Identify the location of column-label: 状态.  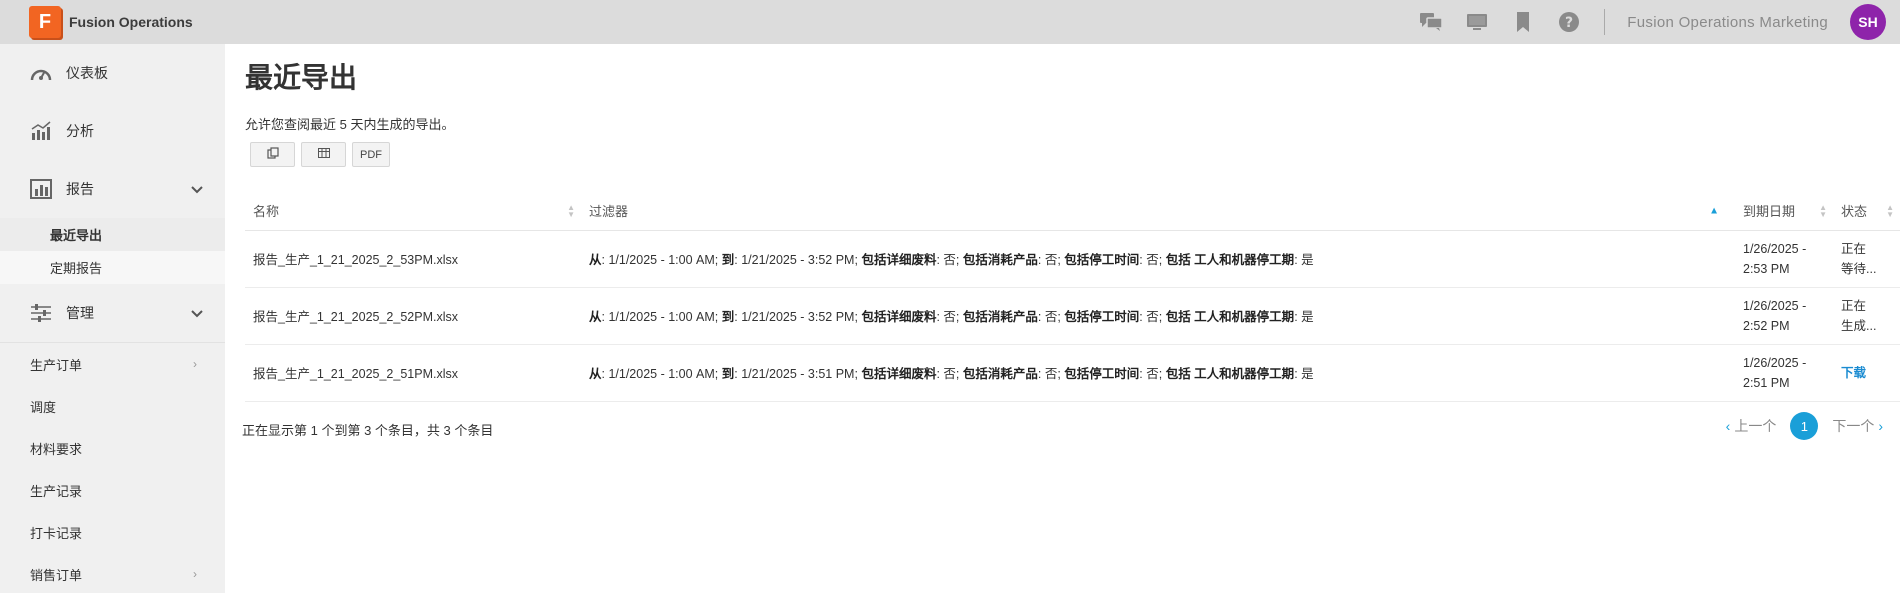
(1854, 212).